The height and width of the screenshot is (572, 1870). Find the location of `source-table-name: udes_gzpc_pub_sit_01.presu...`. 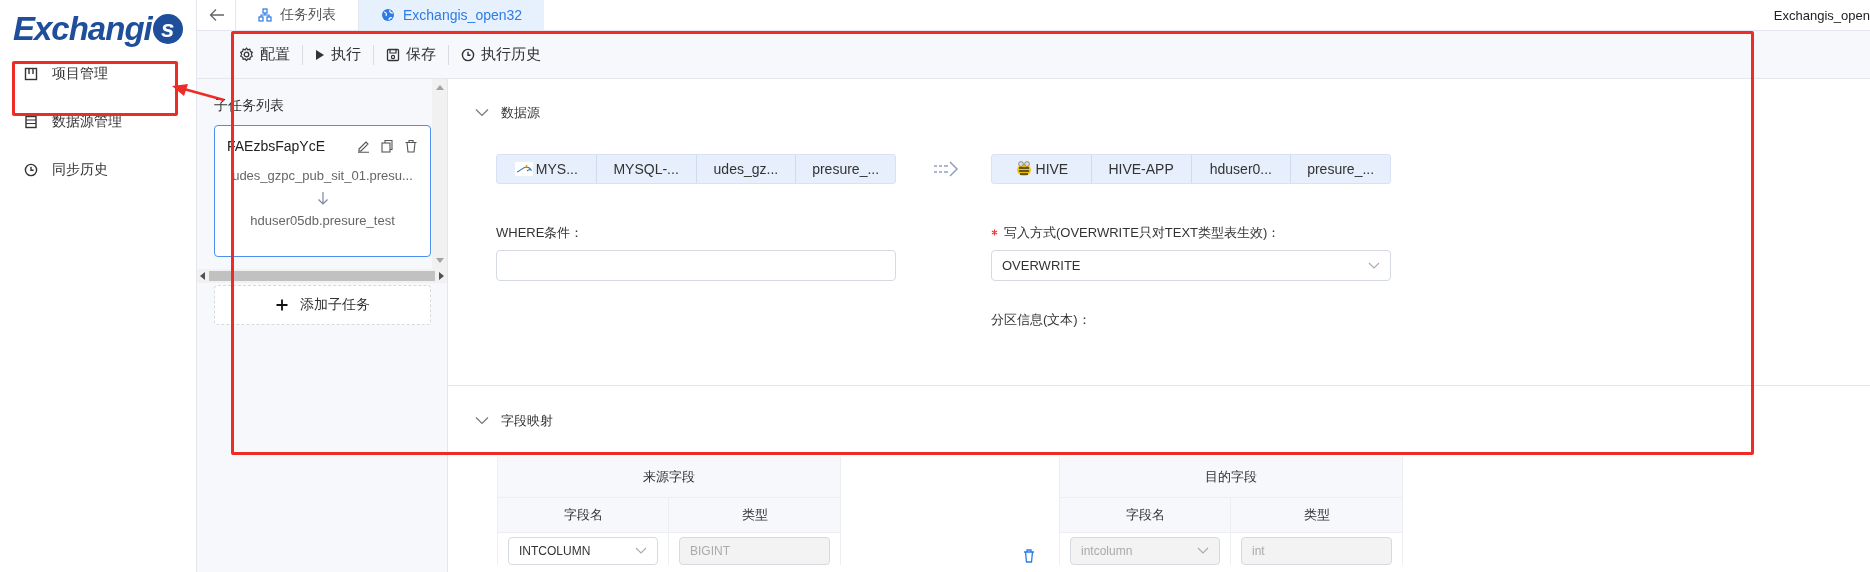

source-table-name: udes_gzpc_pub_sit_01.presu... is located at coordinates (322, 175).